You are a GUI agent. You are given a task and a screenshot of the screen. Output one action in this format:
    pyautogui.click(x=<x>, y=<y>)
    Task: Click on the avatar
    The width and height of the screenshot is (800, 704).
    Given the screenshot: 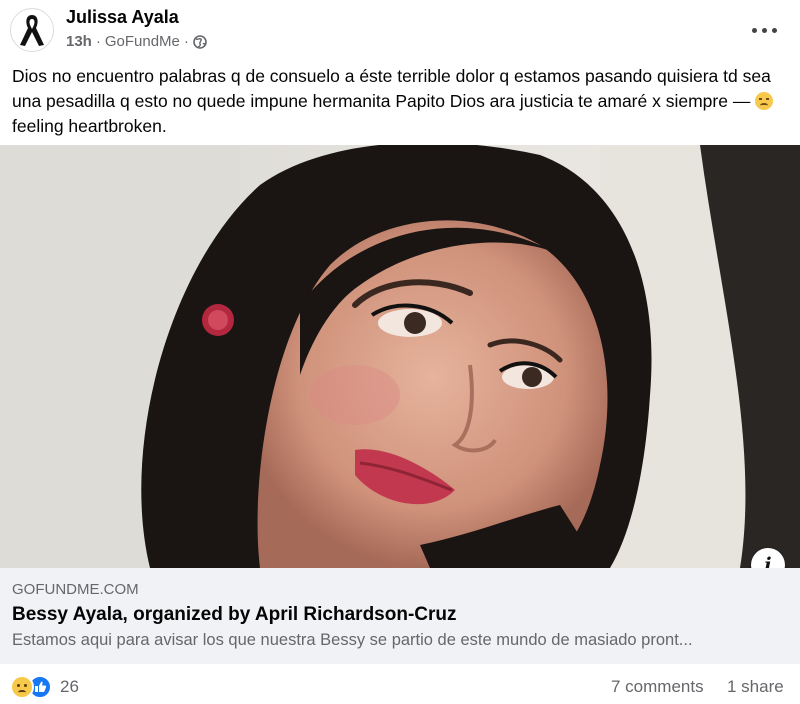 What is the action you would take?
    pyautogui.click(x=32, y=30)
    